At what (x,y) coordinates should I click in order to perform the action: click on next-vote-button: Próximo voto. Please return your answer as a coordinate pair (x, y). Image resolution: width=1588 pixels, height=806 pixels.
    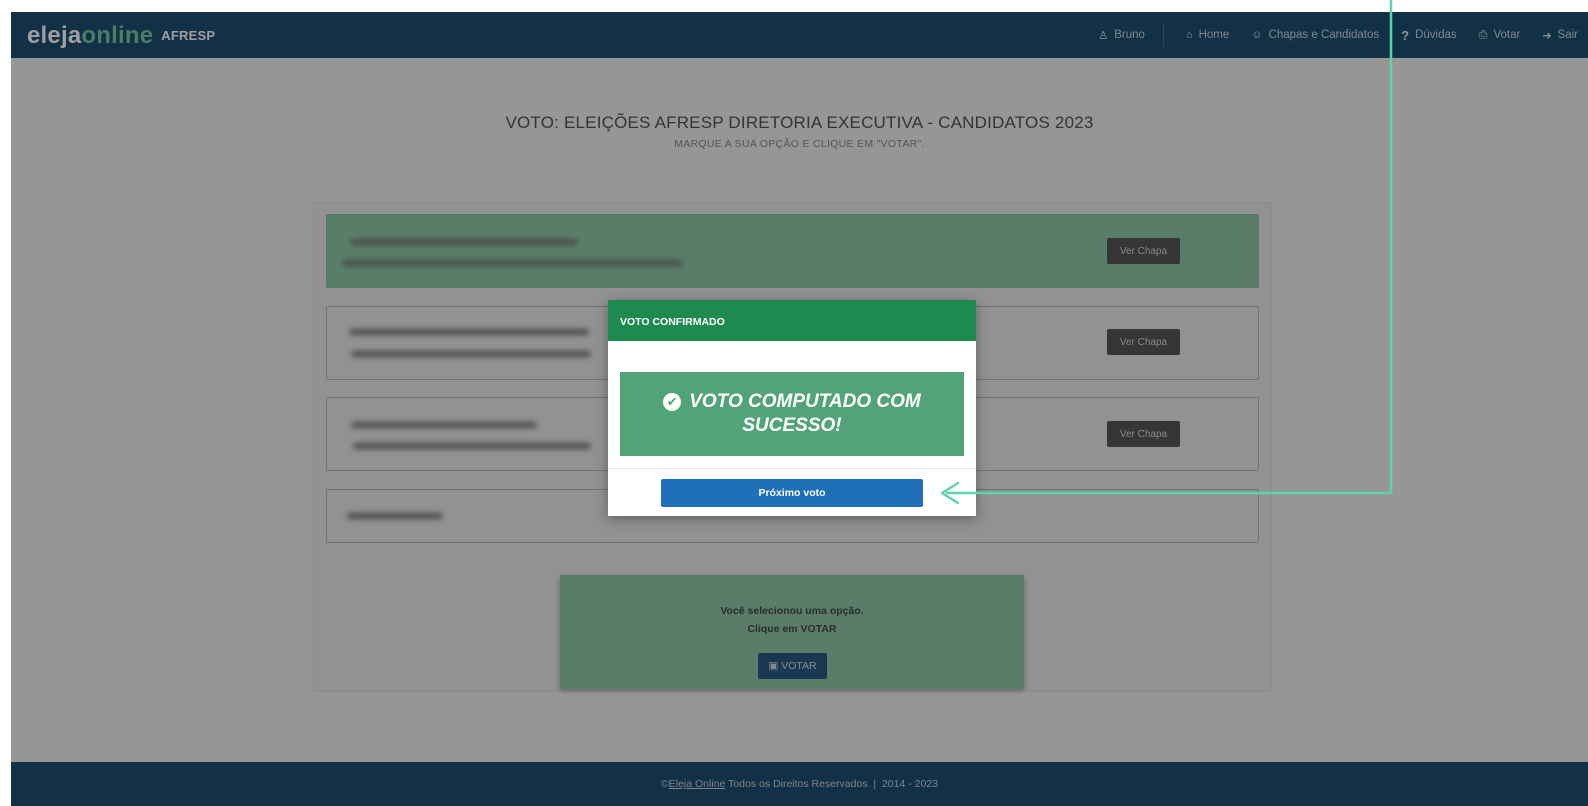
    Looking at the image, I should click on (792, 493).